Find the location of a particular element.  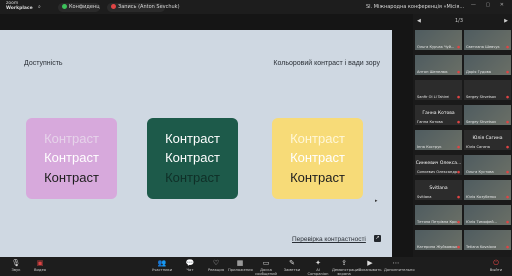

toolbar-button: ⋯ Дополнительно is located at coordinates (399, 265).